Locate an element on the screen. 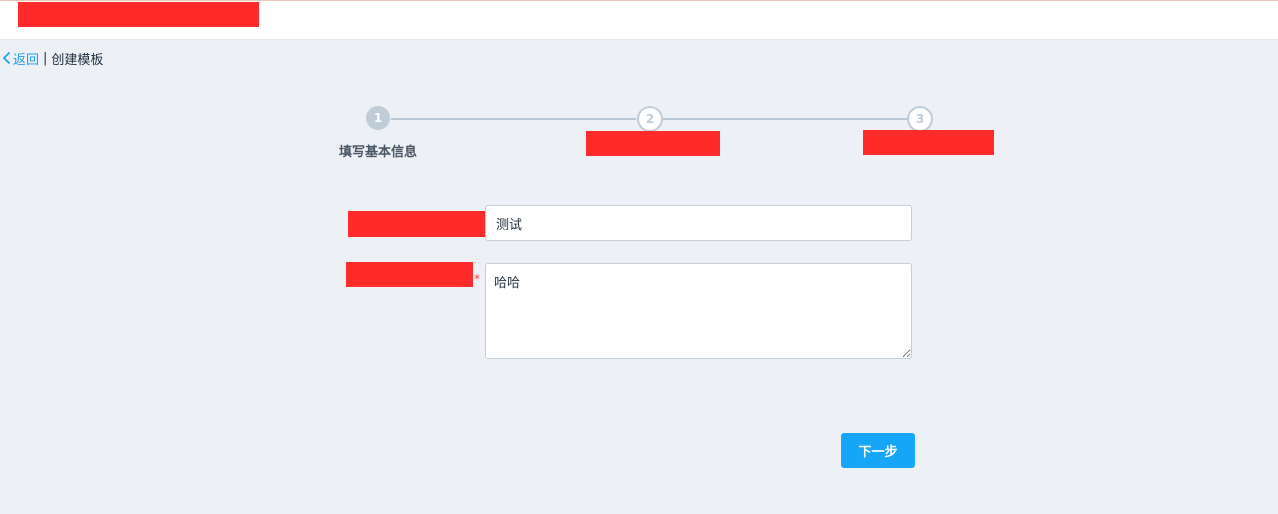  step-2-circle: 2 is located at coordinates (650, 119).